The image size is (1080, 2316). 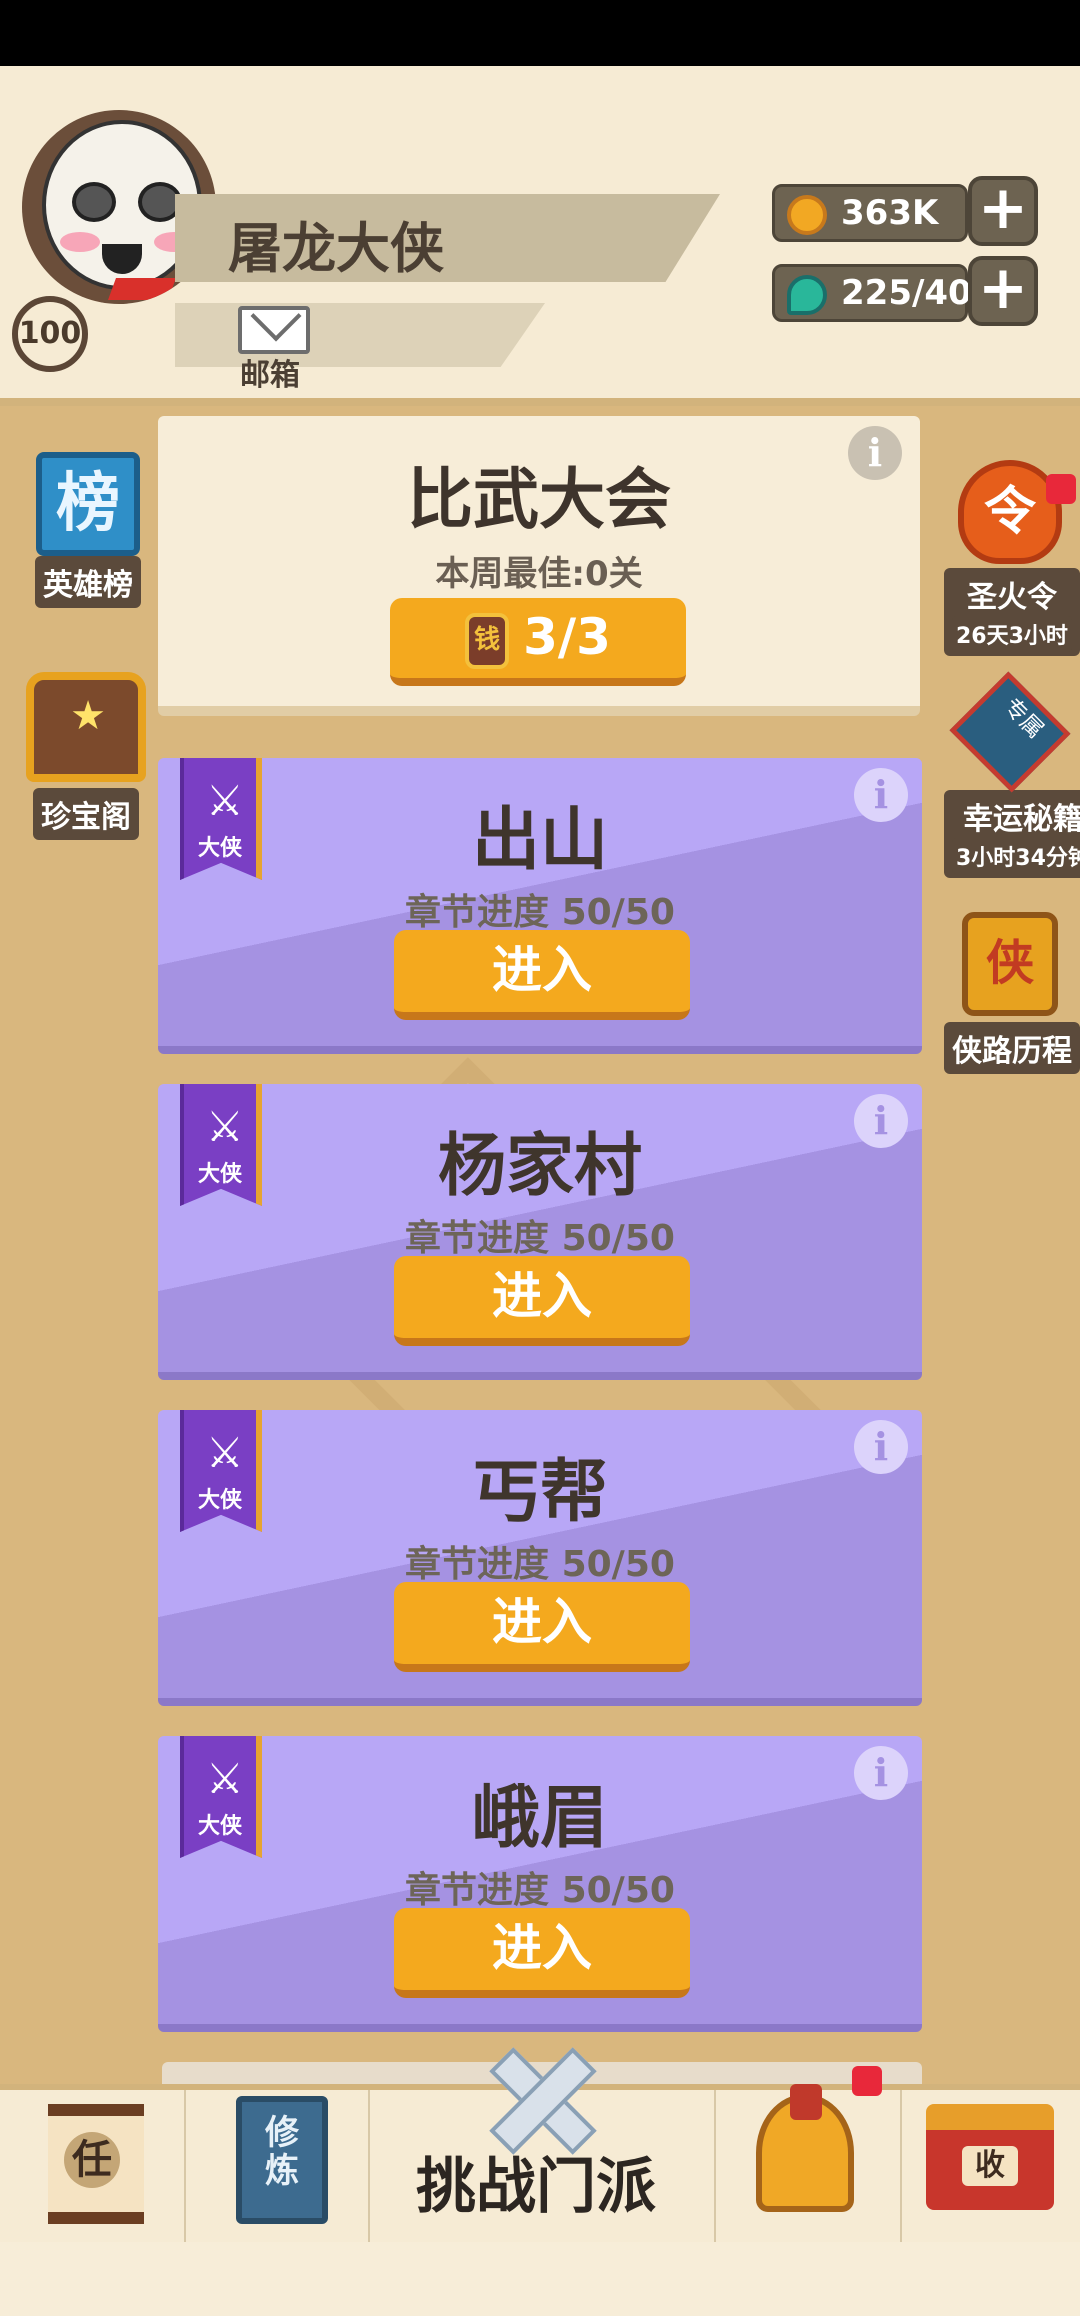 I want to click on holy-fire-timer: 26天3小时, so click(x=1012, y=634).